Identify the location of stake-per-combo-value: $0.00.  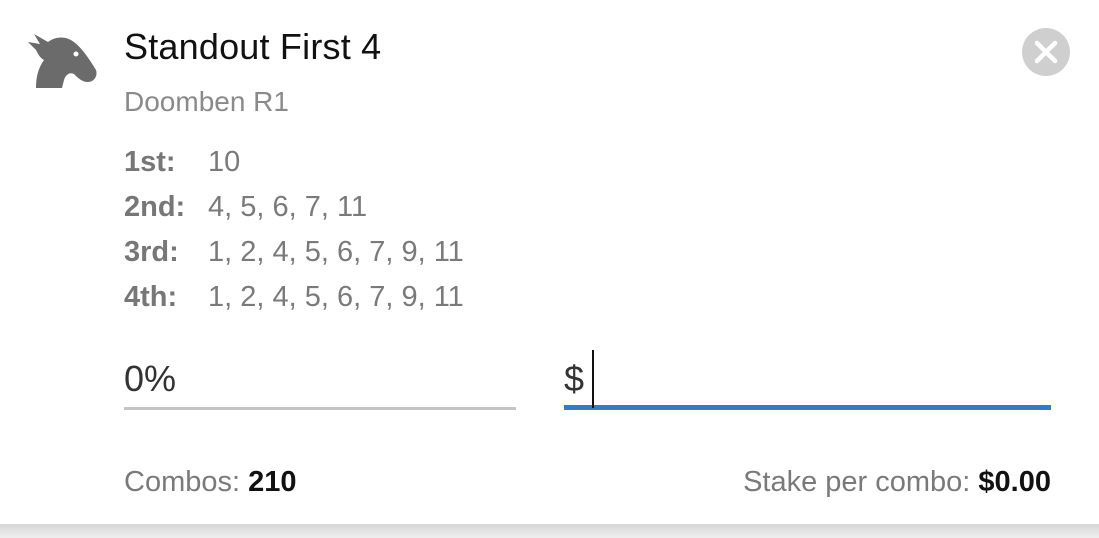
(1014, 482).